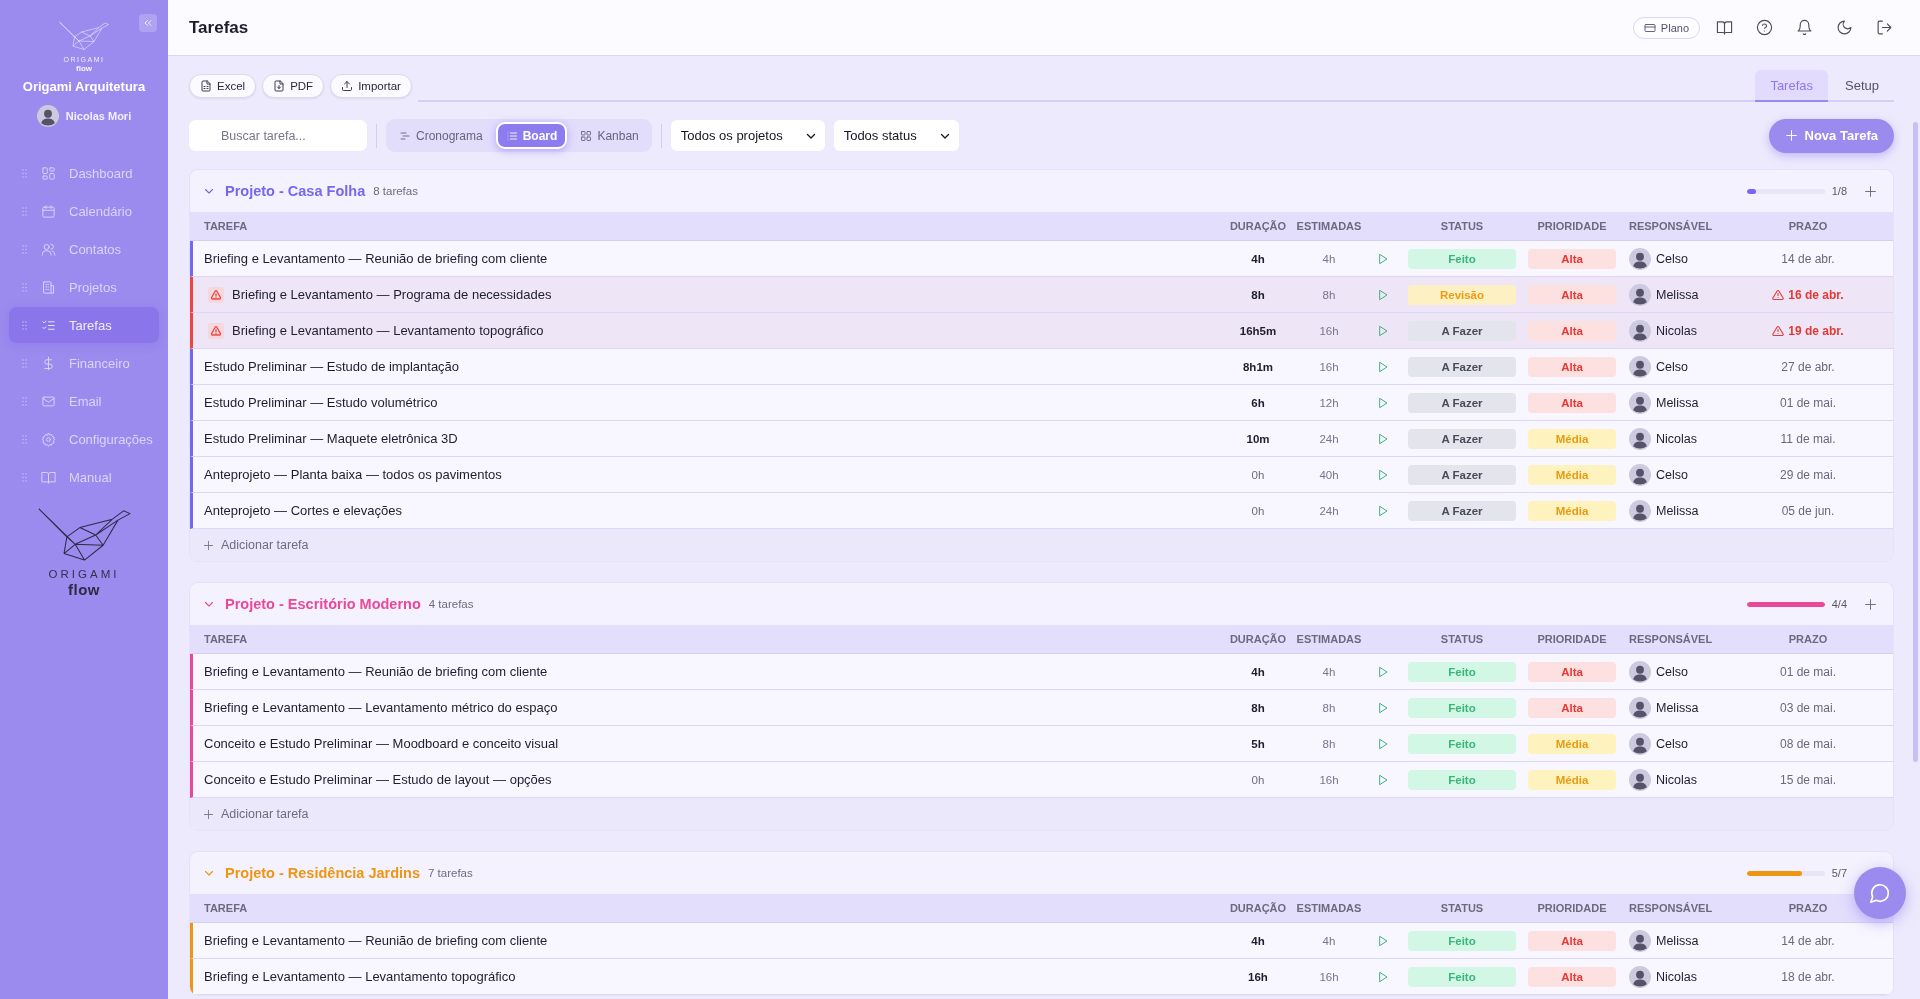 Image resolution: width=1920 pixels, height=999 pixels. What do you see at coordinates (84, 363) in the screenshot?
I see `sidebar-item: Financeiro` at bounding box center [84, 363].